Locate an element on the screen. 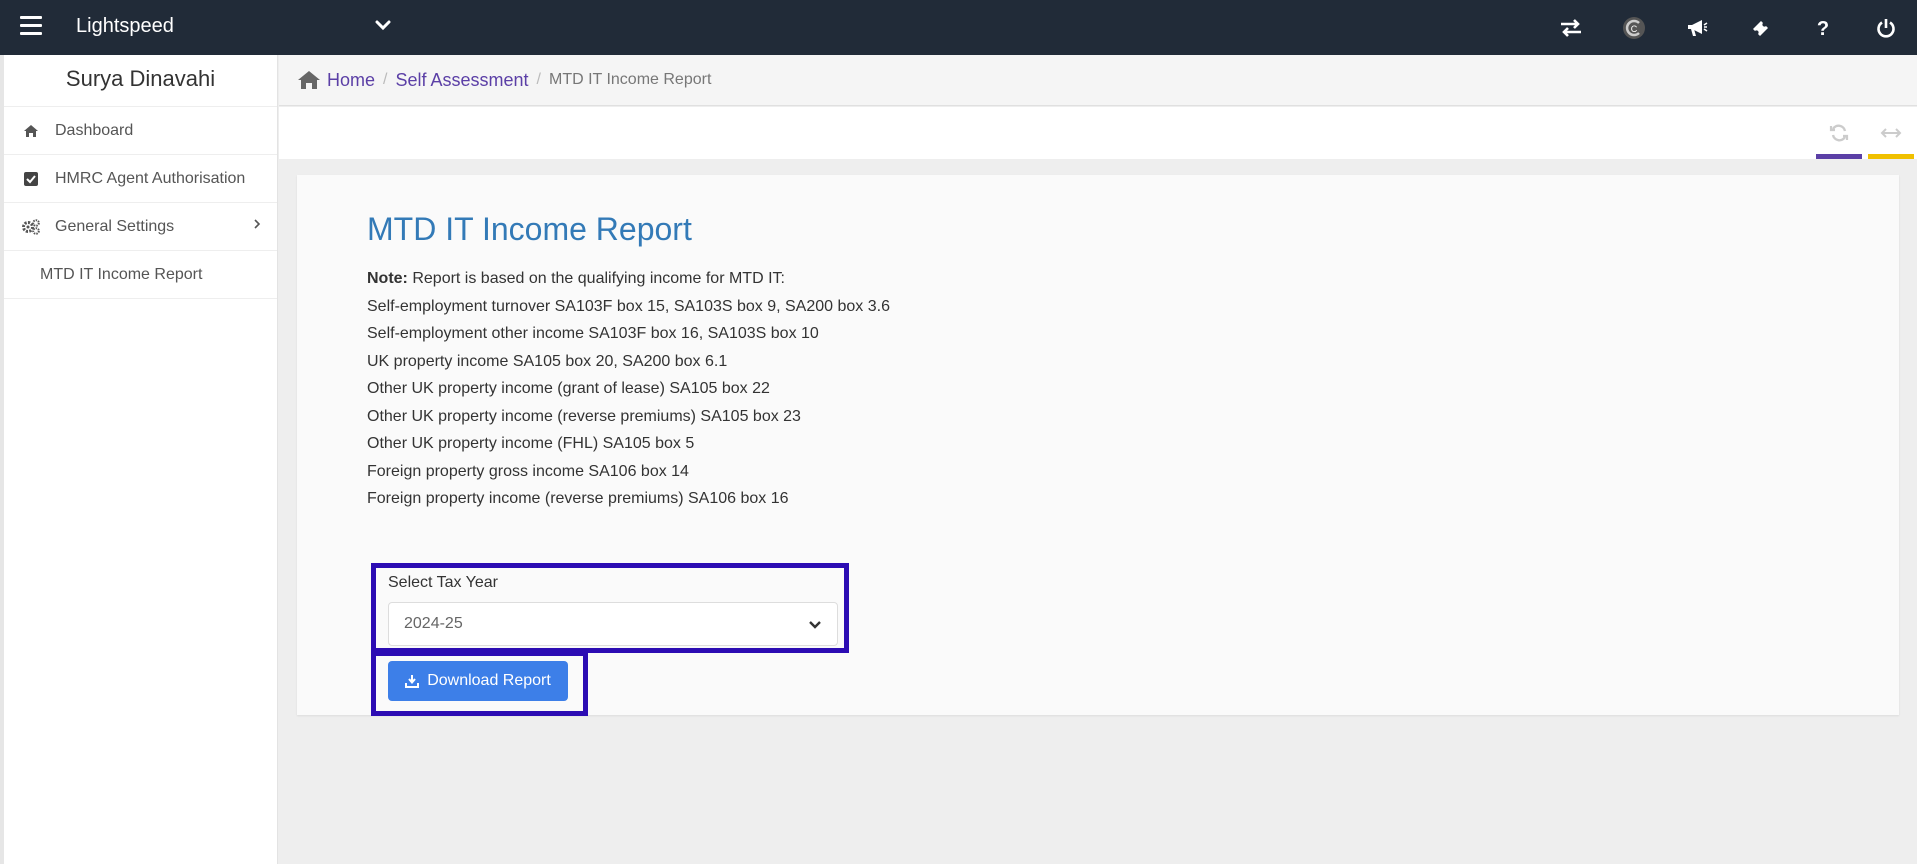 The image size is (1917, 864). tax-year-select: 2024-25 is located at coordinates (613, 624).